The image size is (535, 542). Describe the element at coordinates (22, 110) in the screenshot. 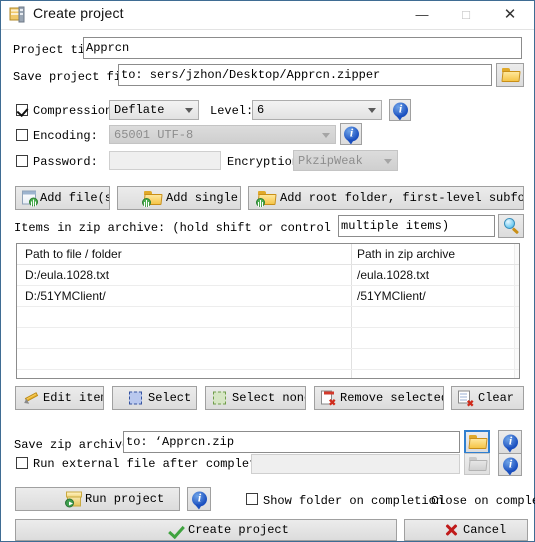

I see `compression-checkbox` at that location.